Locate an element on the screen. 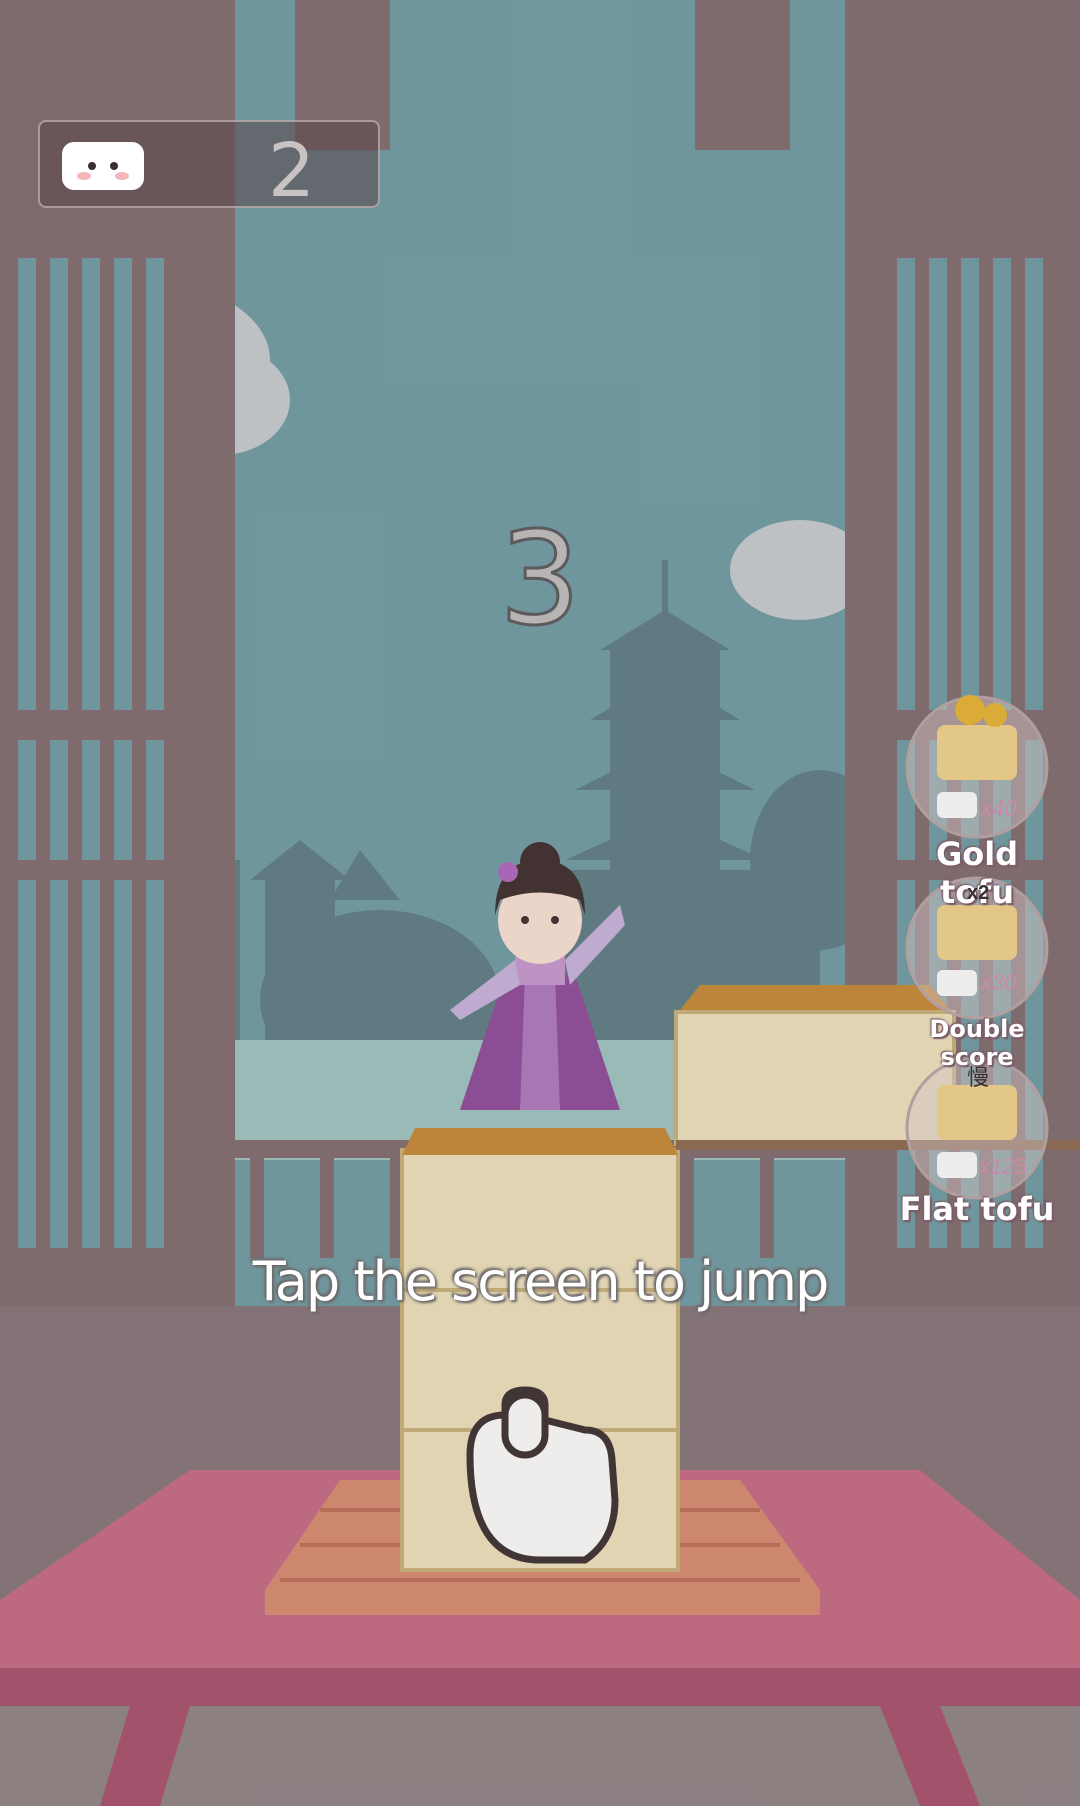 The width and height of the screenshot is (1080, 1806). countdown-number: 3 is located at coordinates (540, 580).